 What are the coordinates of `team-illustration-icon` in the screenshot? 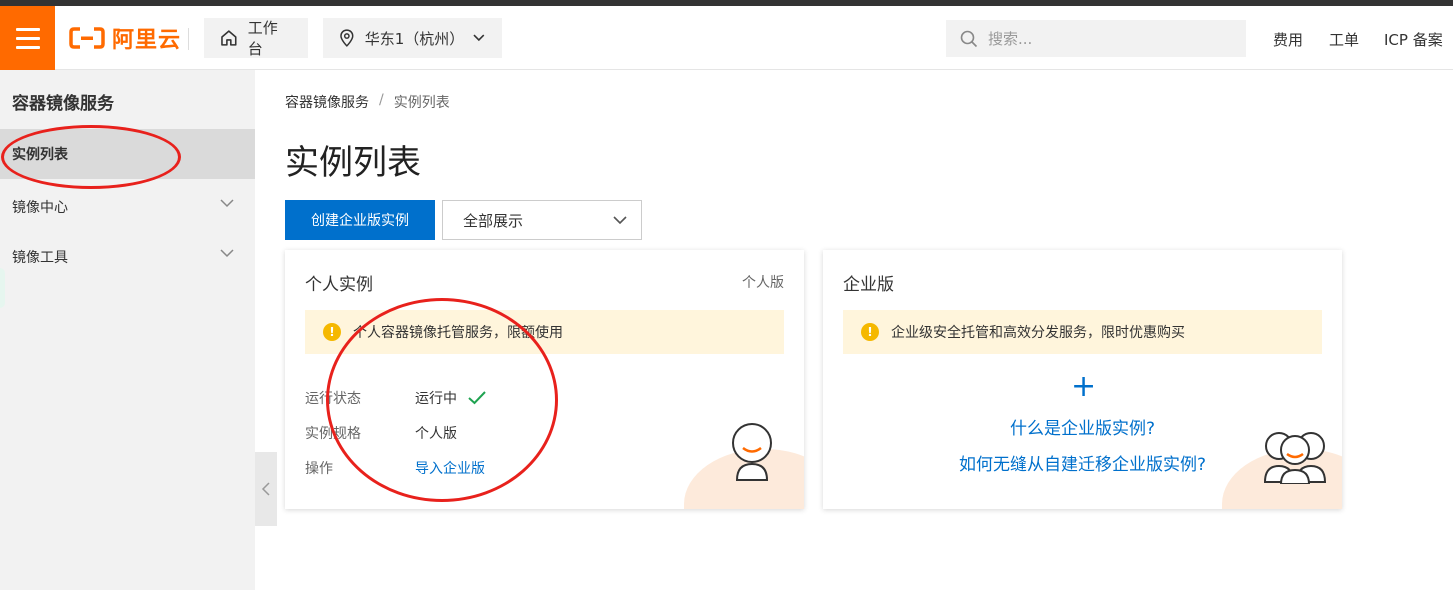 It's located at (1295, 458).